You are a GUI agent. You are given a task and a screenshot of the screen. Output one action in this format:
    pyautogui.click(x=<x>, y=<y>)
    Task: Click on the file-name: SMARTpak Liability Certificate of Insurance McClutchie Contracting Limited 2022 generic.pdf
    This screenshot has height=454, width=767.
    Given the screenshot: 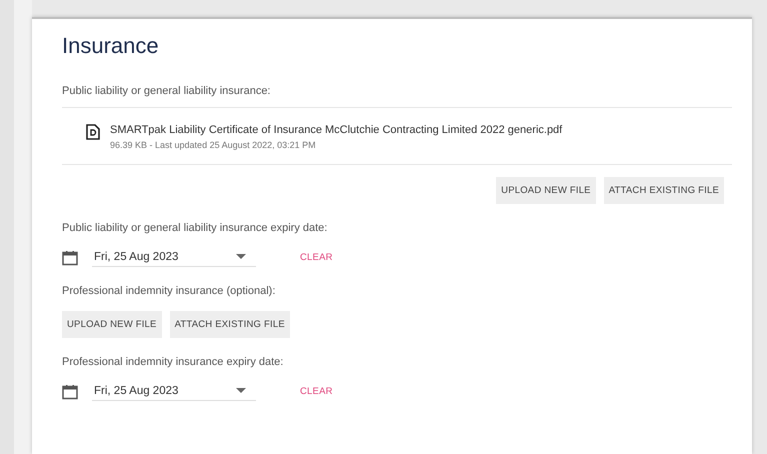 What is the action you would take?
    pyautogui.click(x=336, y=130)
    